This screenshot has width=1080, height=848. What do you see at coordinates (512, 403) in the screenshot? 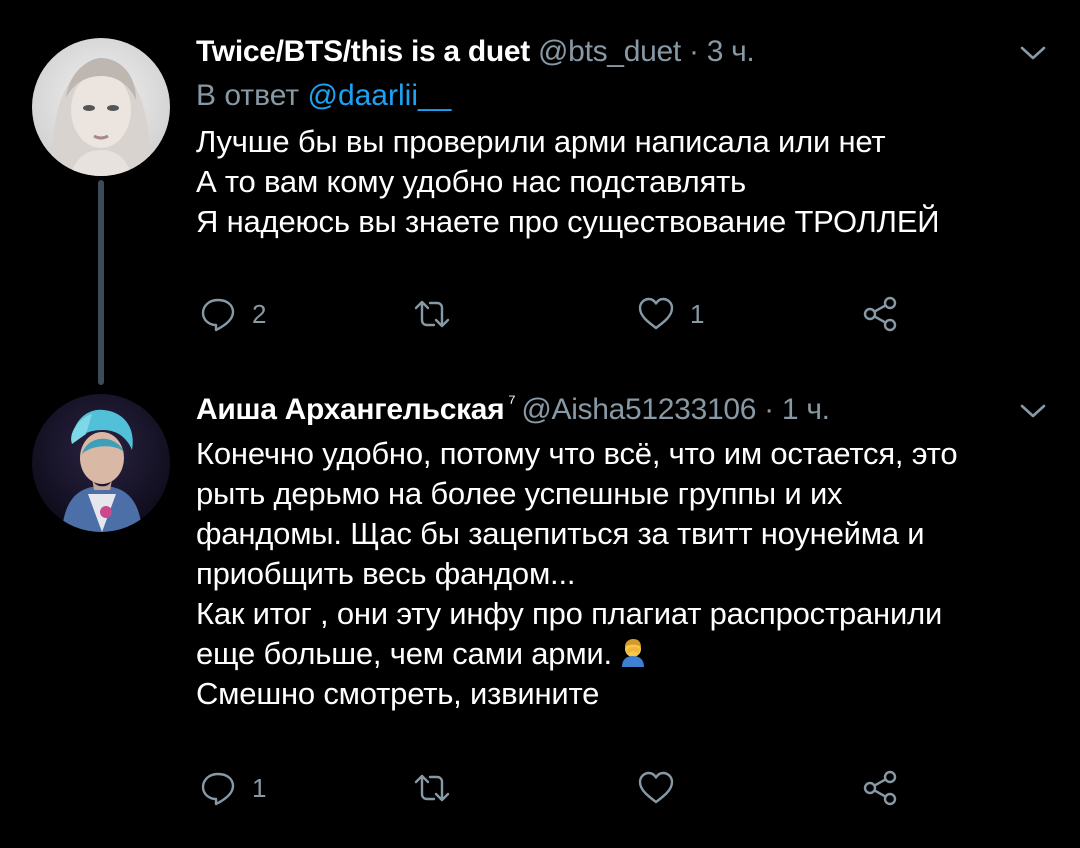
I see `name-badge: ⁷` at bounding box center [512, 403].